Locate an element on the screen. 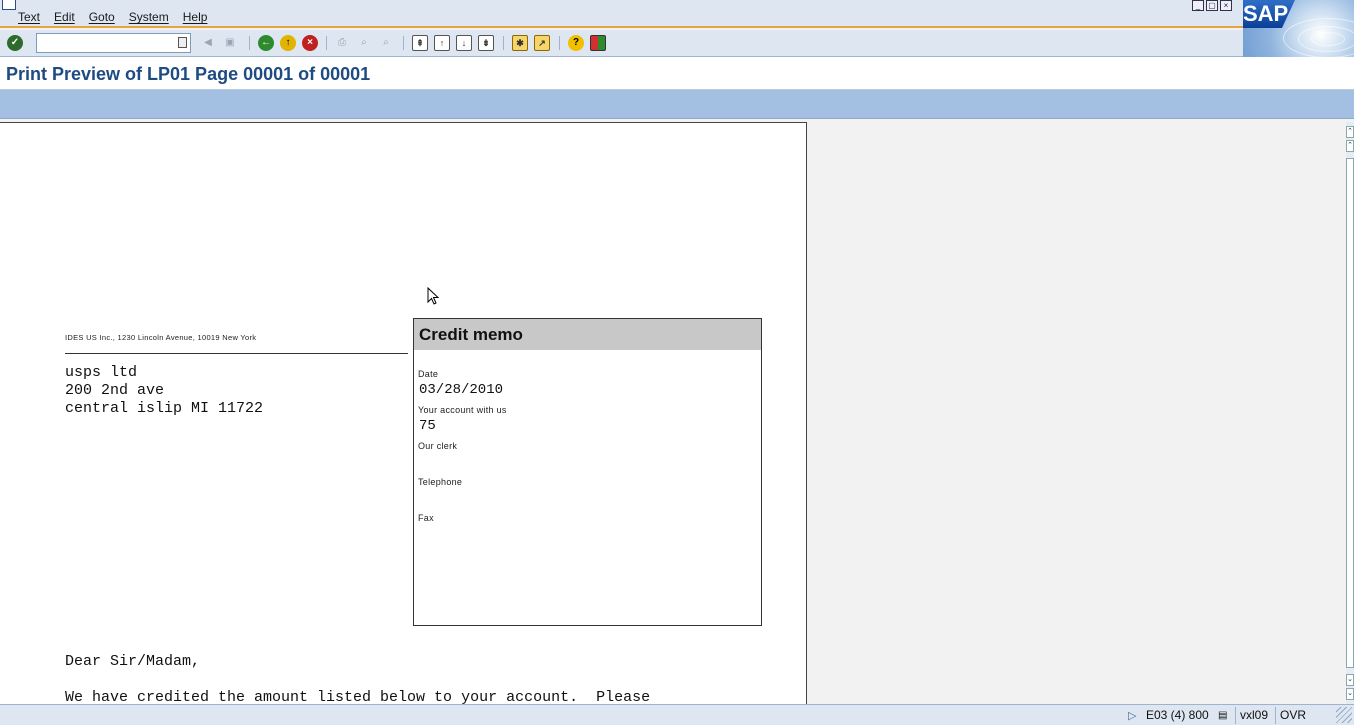  menu-item-text: Text is located at coordinates (29, 17).